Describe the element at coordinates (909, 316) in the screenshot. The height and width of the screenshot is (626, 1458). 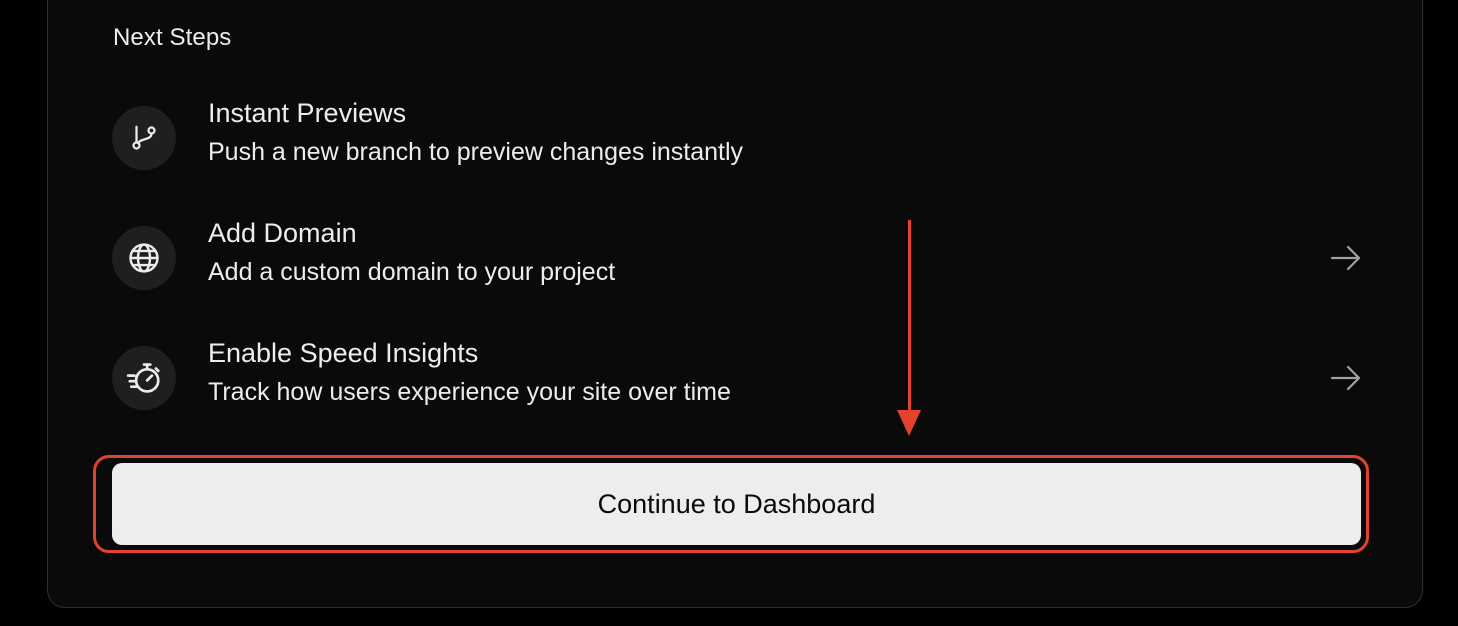
I see `annotation-arrow-line` at that location.